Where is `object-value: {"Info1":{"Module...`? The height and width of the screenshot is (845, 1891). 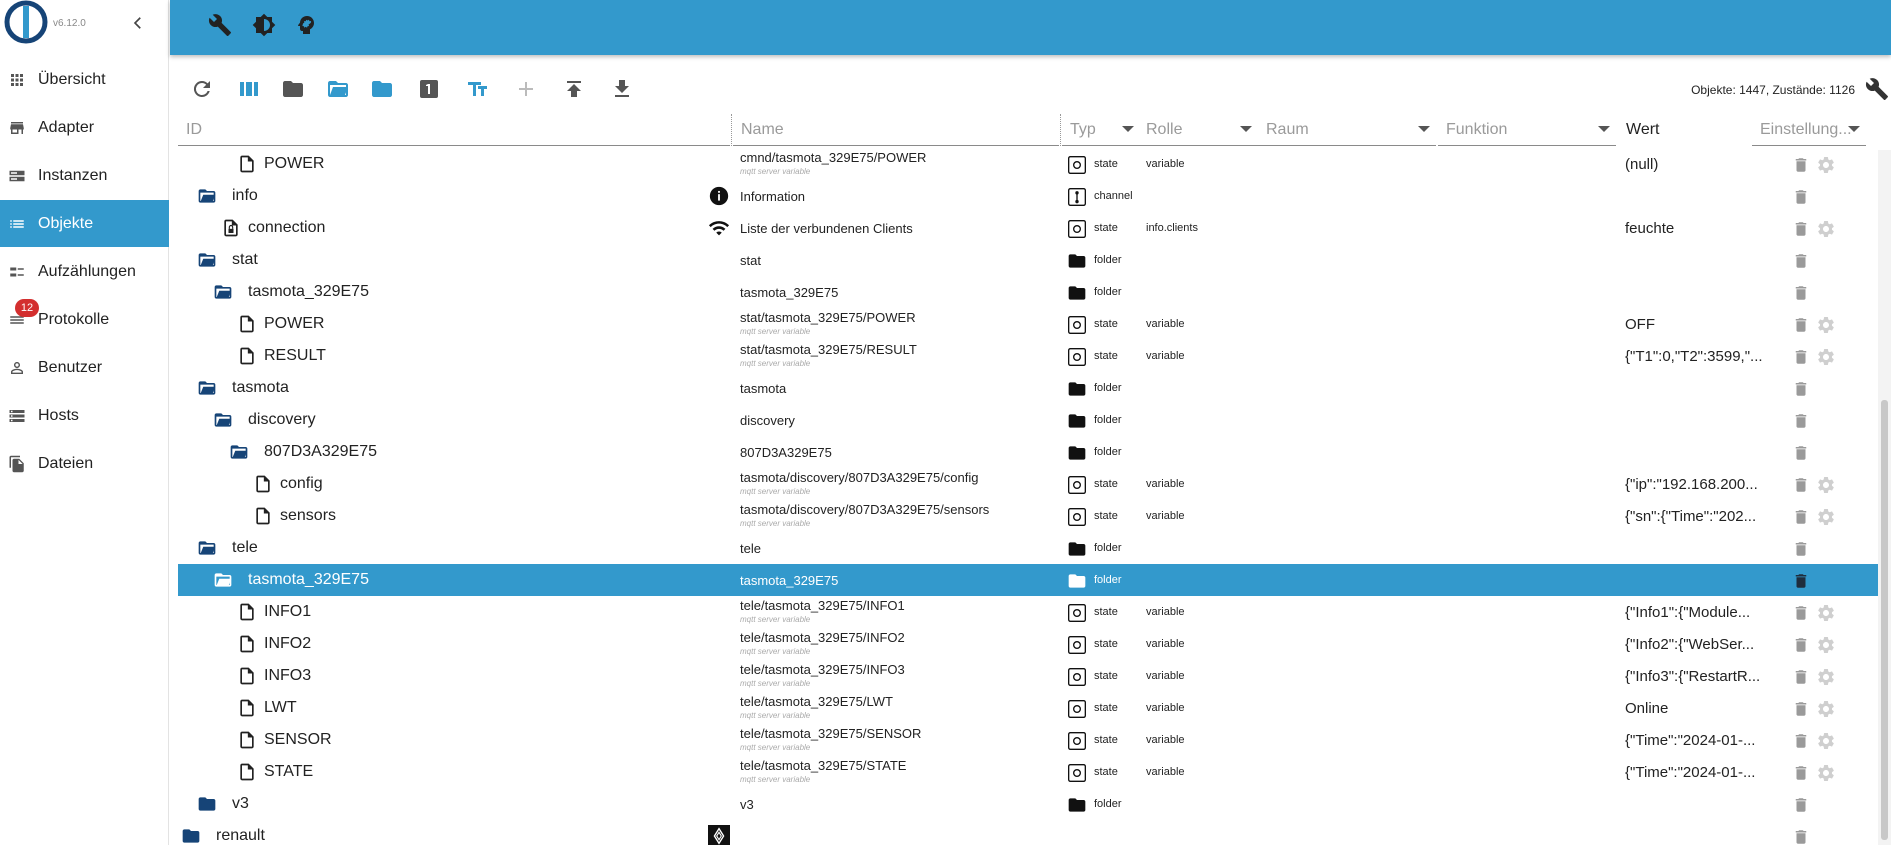 object-value: {"Info1":{"Module... is located at coordinates (1695, 612).